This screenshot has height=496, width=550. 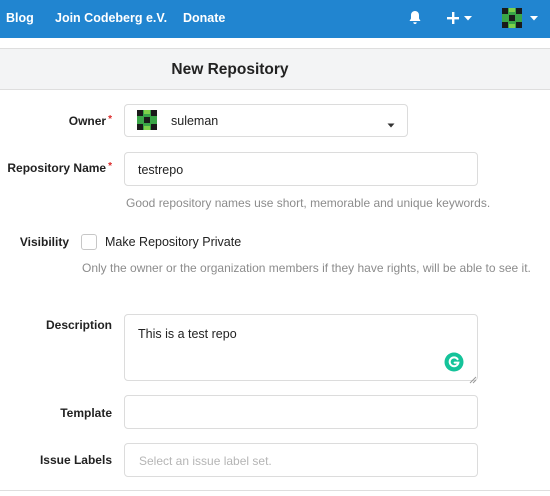 What do you see at coordinates (512, 18) in the screenshot?
I see `user-avatar` at bounding box center [512, 18].